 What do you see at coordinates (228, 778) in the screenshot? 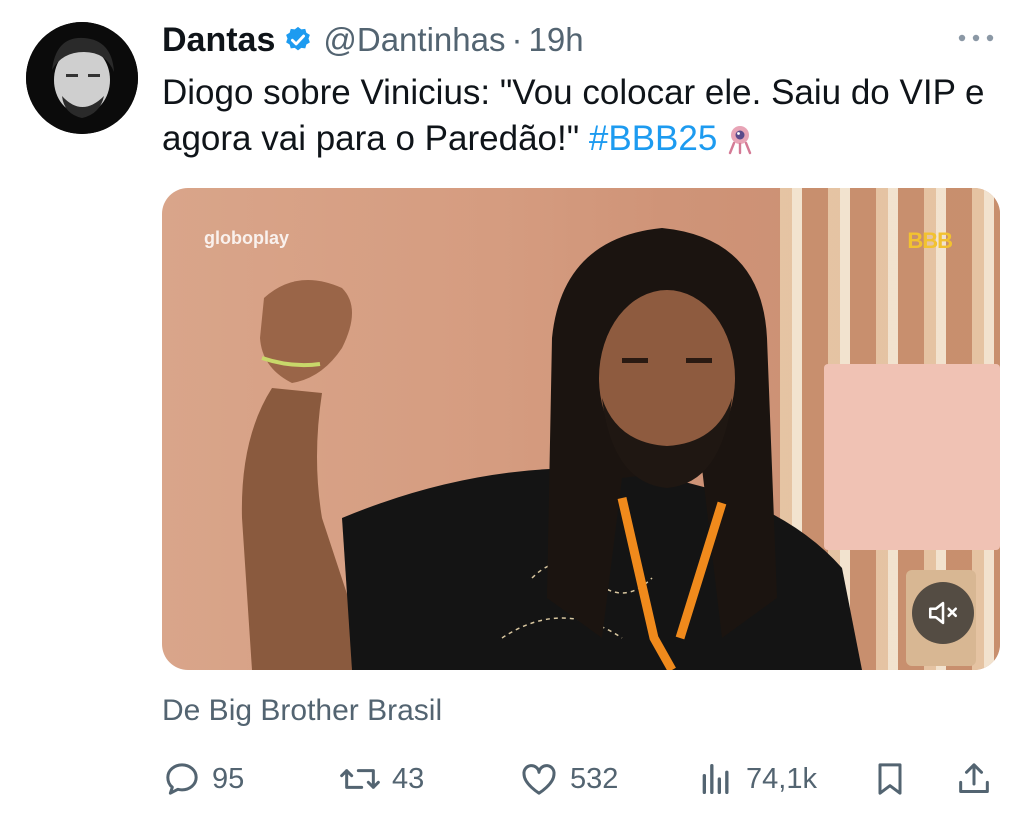
I see `reply-count: 95` at bounding box center [228, 778].